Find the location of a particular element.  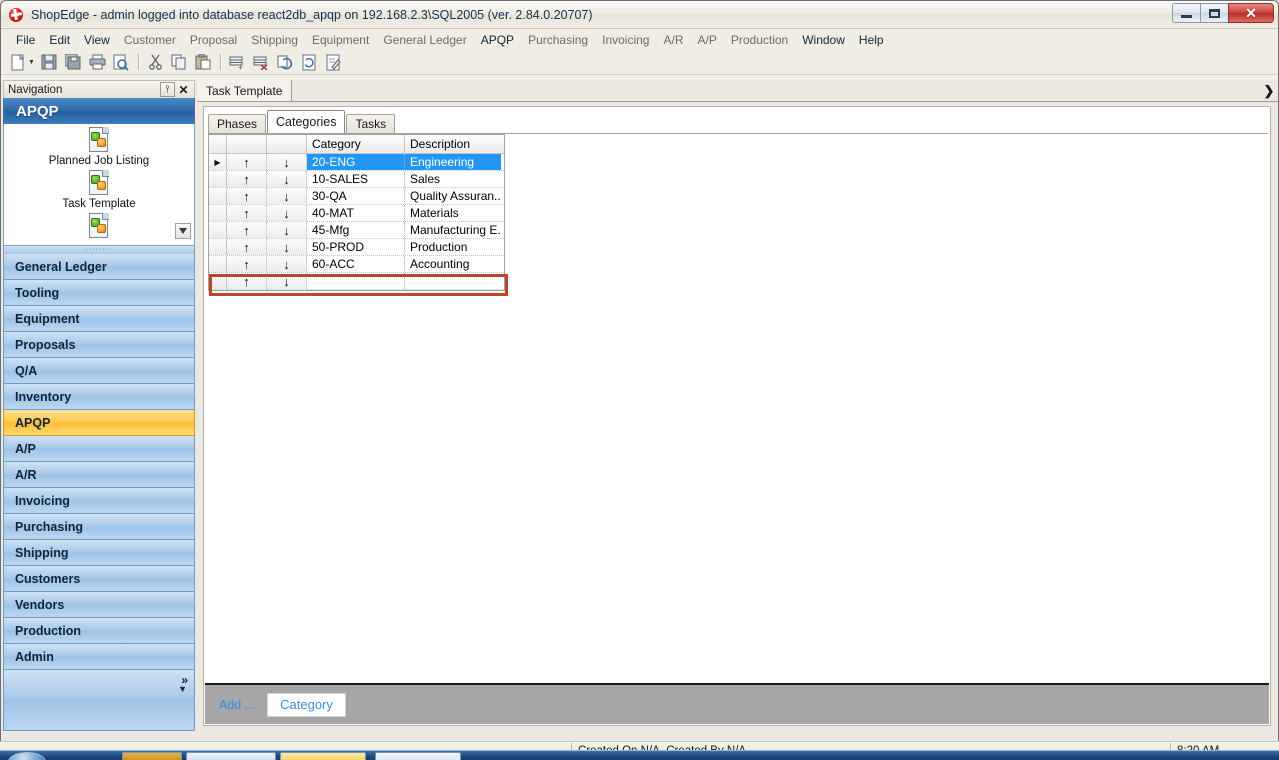

cell-description: Materials is located at coordinates (453, 213).